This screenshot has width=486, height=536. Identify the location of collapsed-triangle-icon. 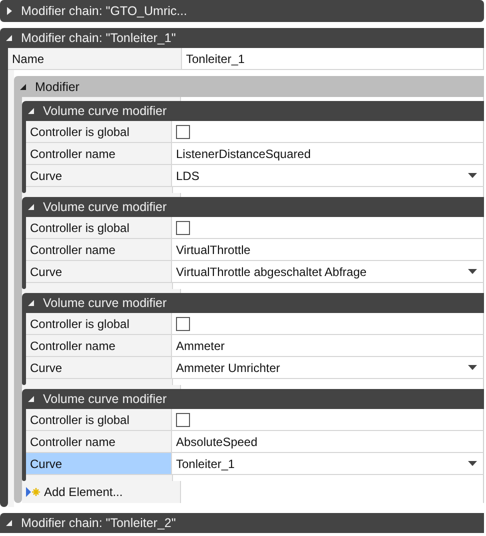
(9, 11).